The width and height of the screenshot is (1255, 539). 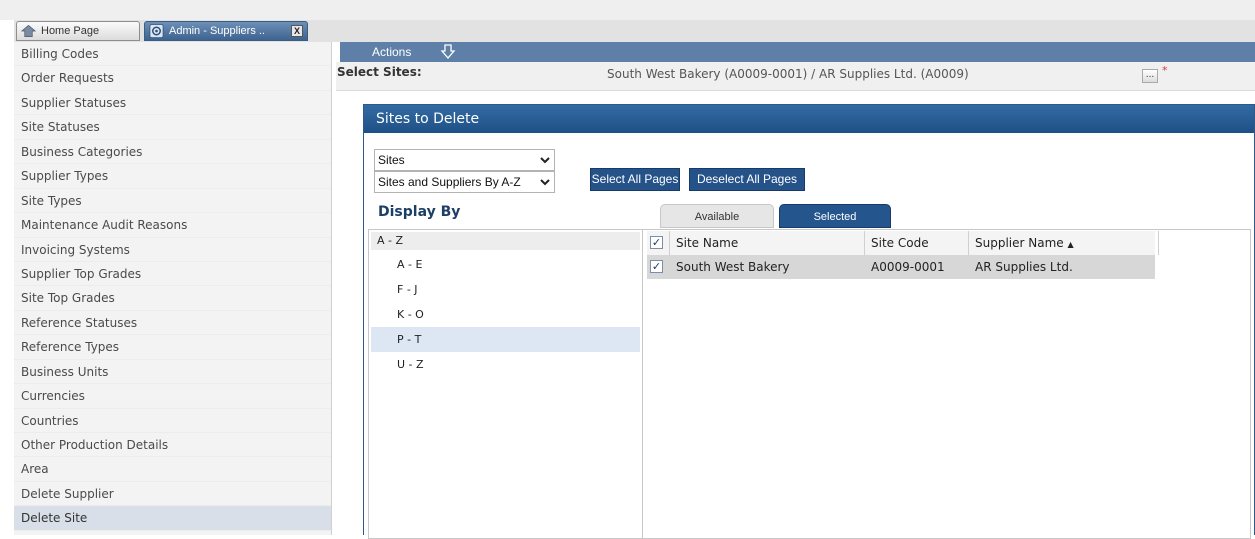 What do you see at coordinates (505, 264) in the screenshot?
I see `az-item-a-e: A - E` at bounding box center [505, 264].